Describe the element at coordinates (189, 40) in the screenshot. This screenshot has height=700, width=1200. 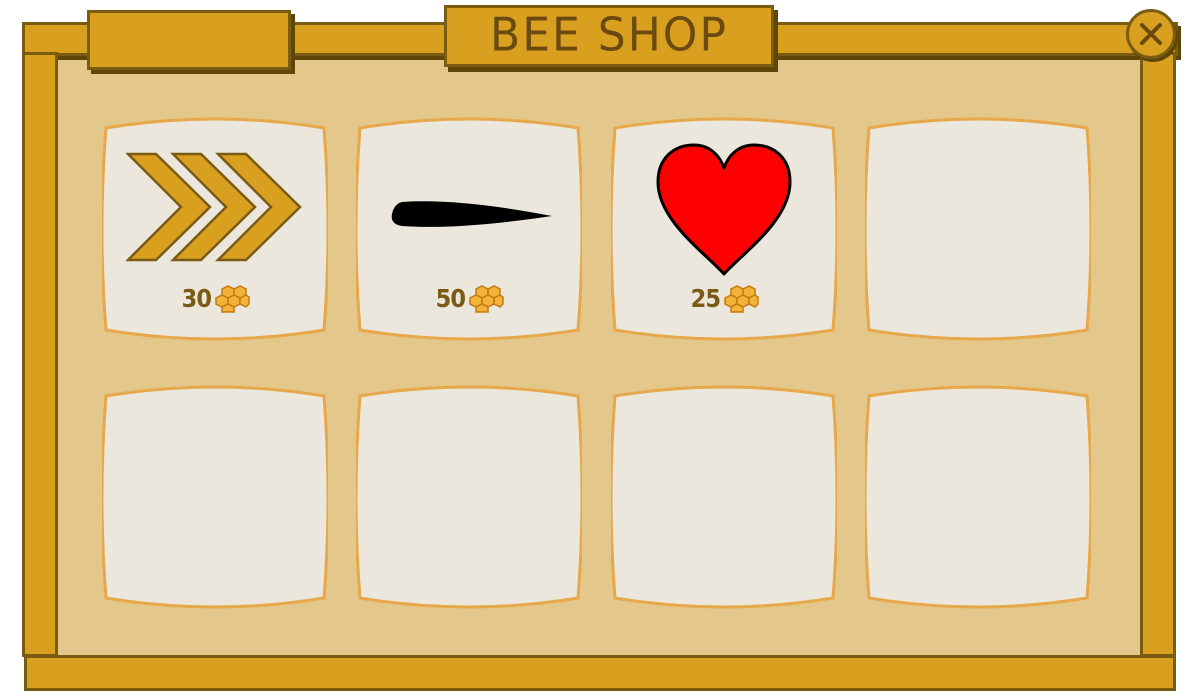
I see `frame-tab-plank` at that location.